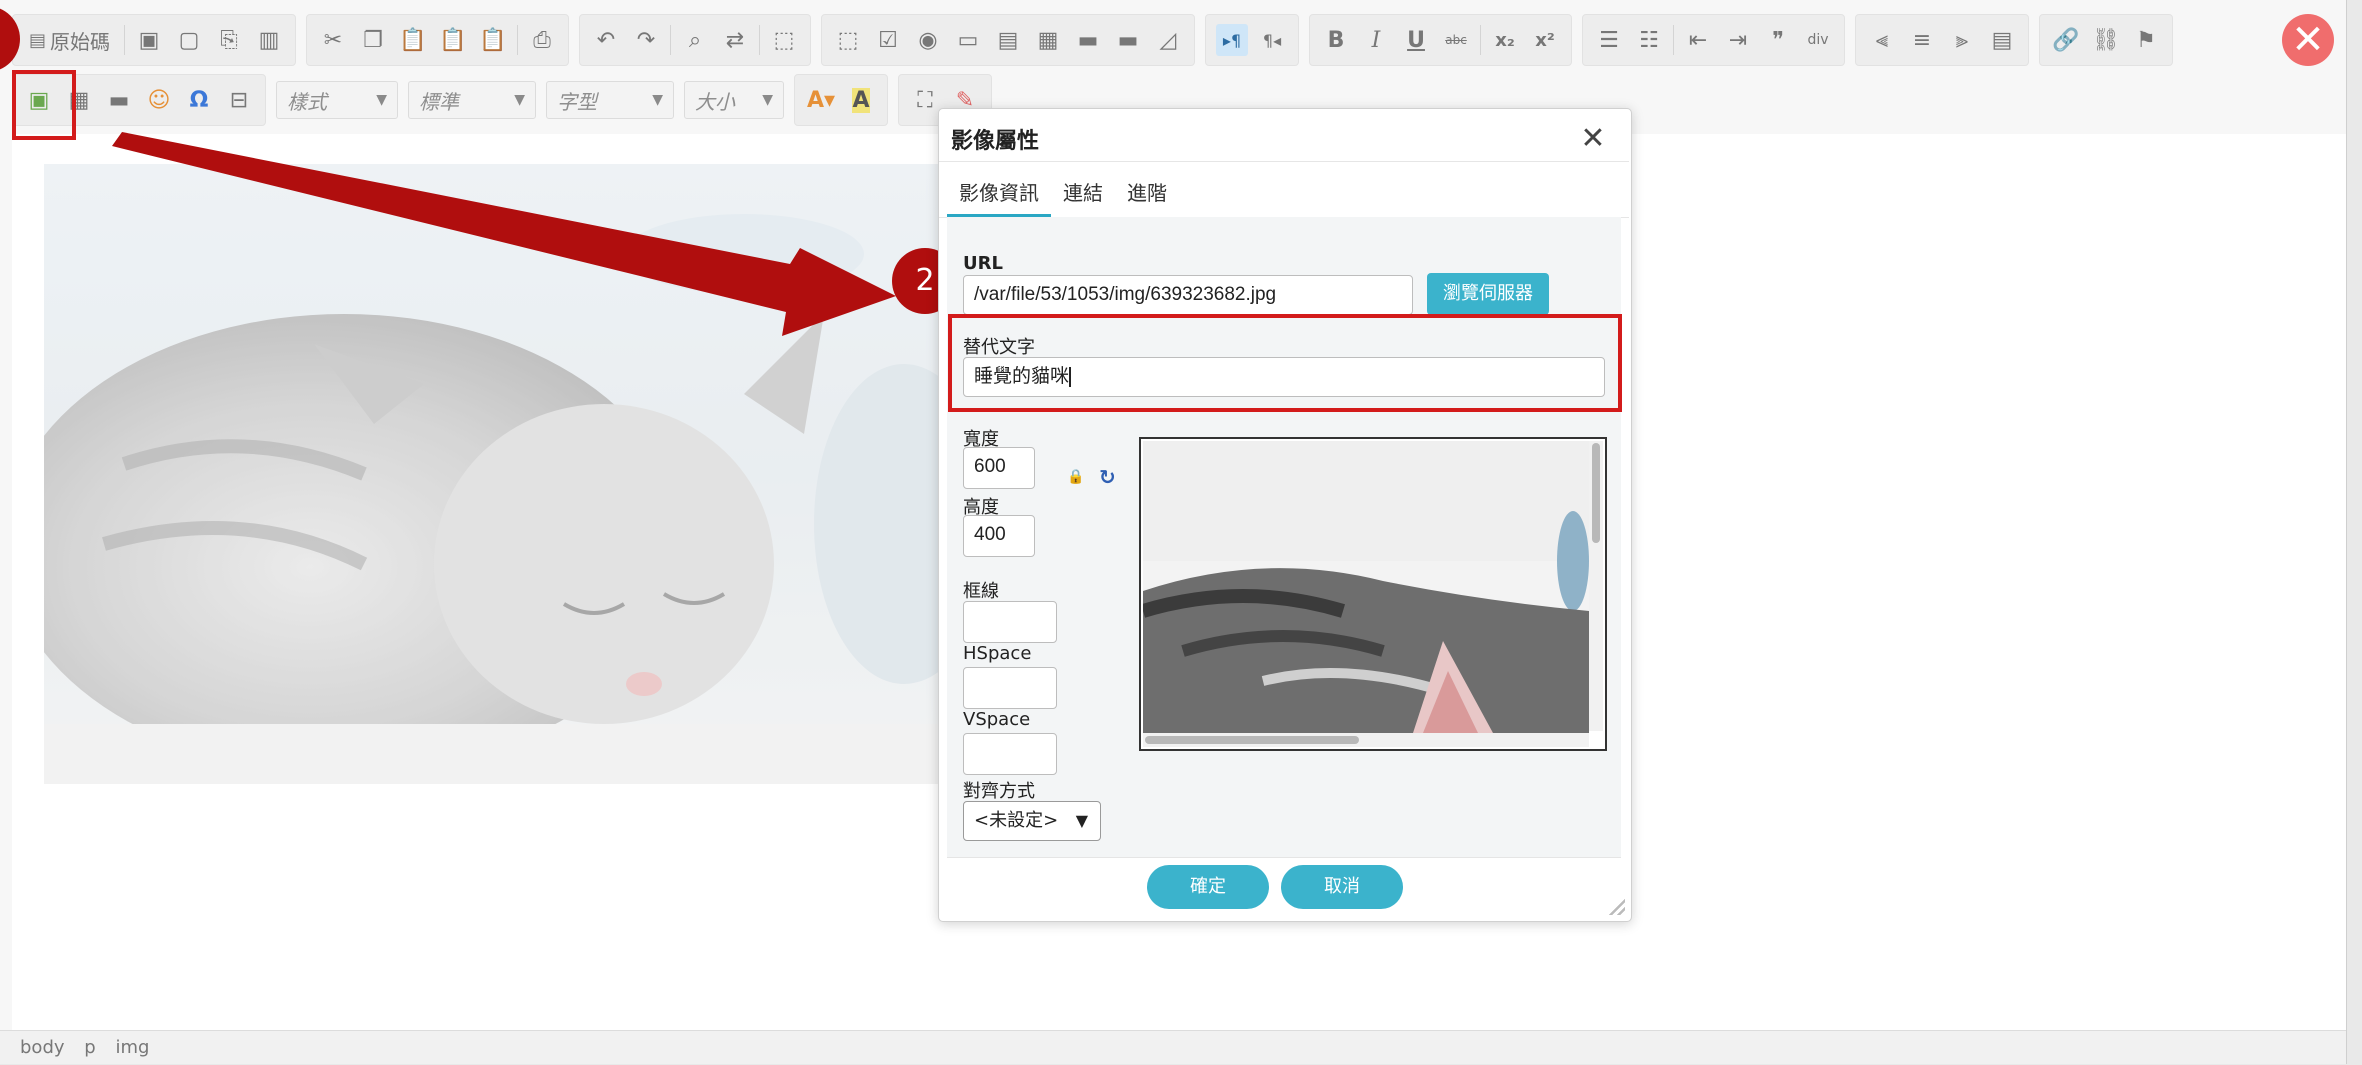 The width and height of the screenshot is (2362, 1065). I want to click on font-combo: 字型 ▼, so click(610, 100).